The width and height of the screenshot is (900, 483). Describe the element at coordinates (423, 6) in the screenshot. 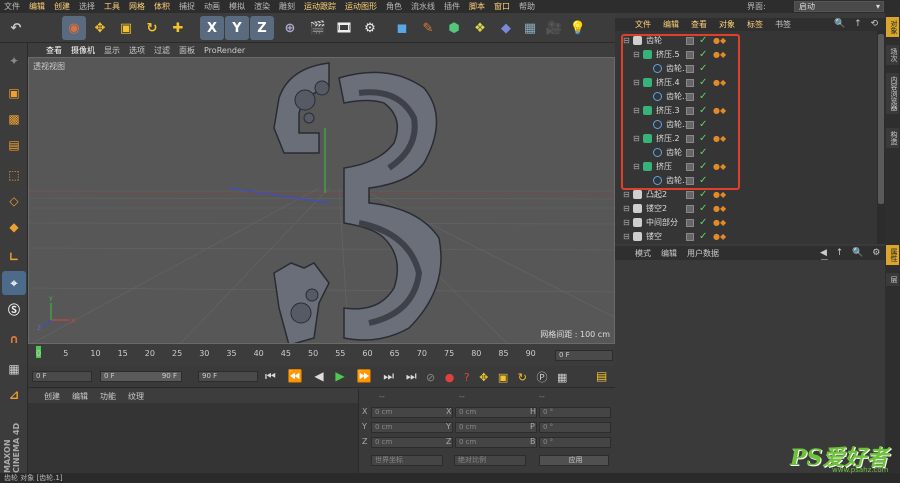

I see `menu-item-15: 流水线` at that location.